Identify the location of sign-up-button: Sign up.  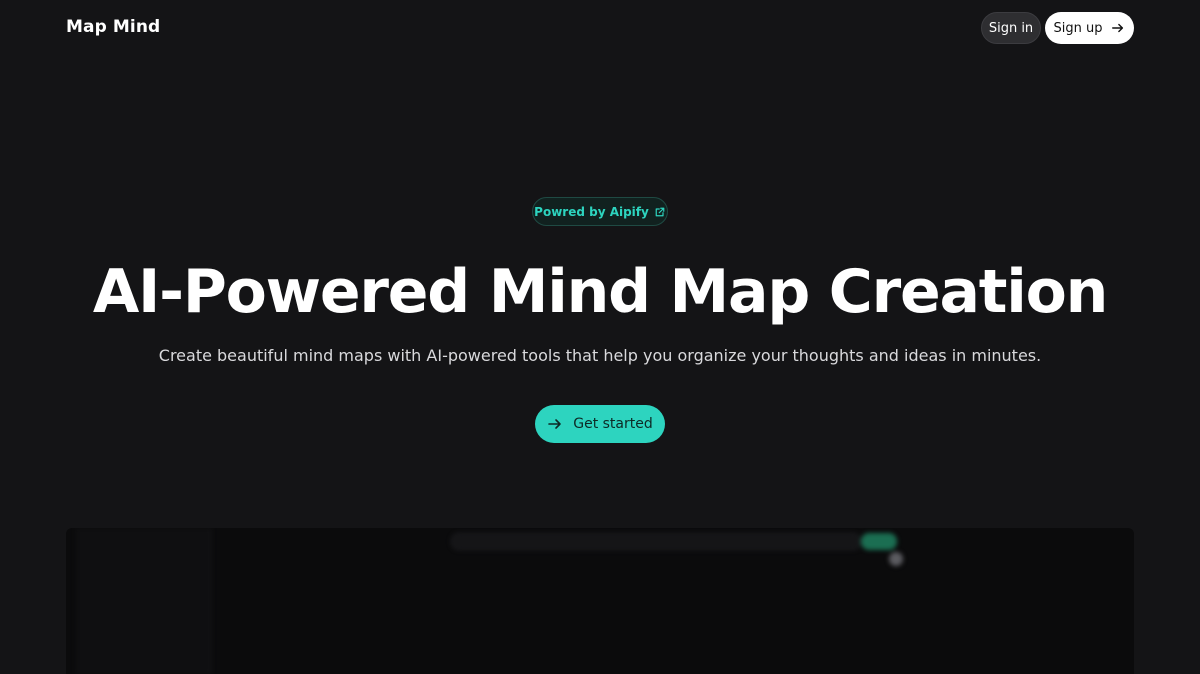
(1089, 28).